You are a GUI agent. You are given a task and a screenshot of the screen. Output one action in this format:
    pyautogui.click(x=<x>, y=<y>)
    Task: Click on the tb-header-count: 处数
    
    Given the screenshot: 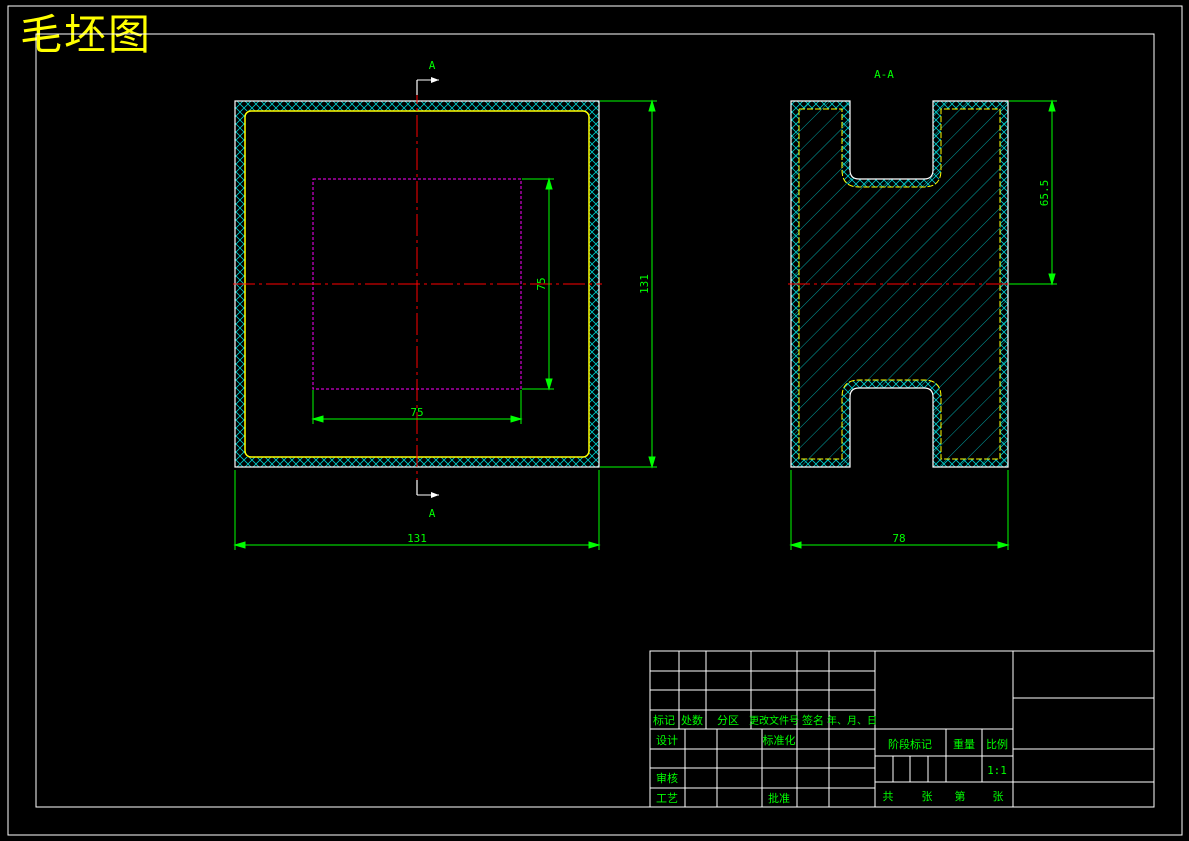 What is the action you would take?
    pyautogui.click(x=692, y=720)
    